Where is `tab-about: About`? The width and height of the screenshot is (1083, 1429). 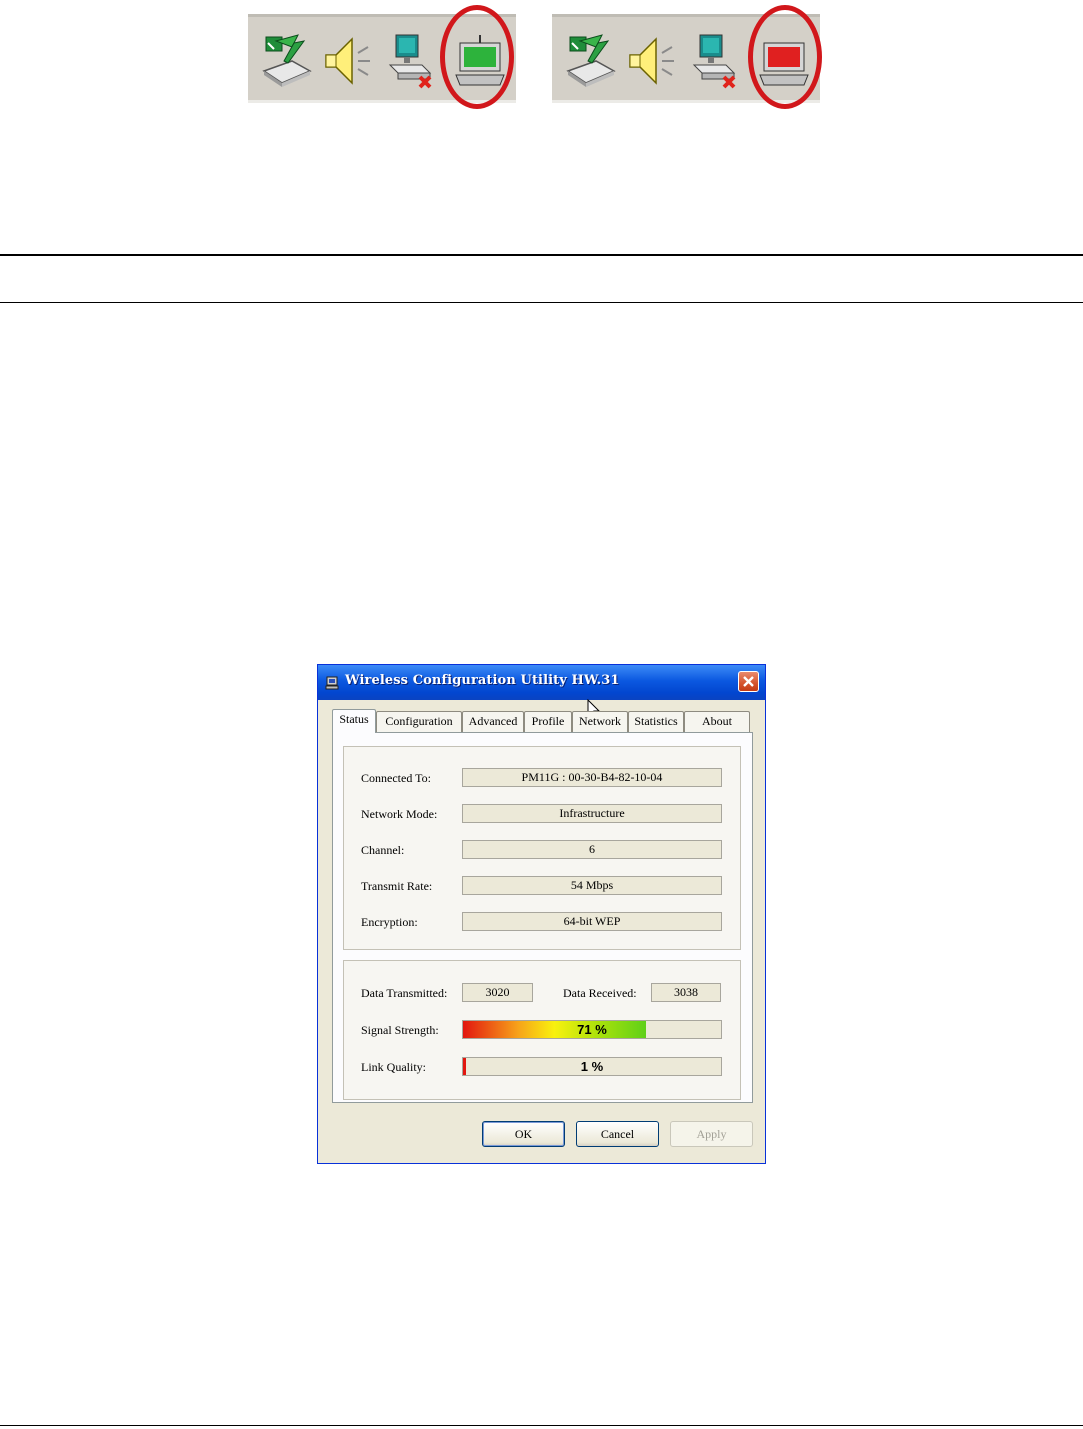
tab-about: About is located at coordinates (717, 721).